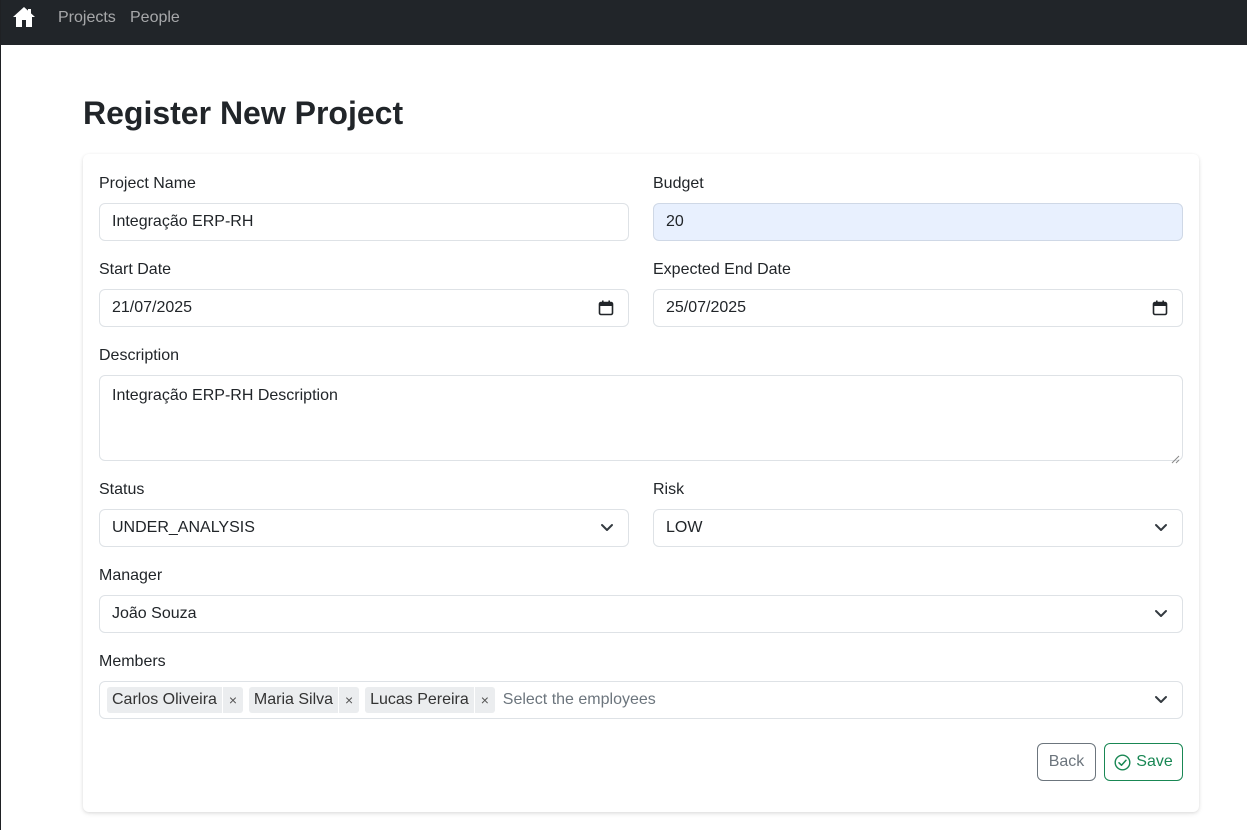 The width and height of the screenshot is (1247, 830). Describe the element at coordinates (419, 699) in the screenshot. I see `member-chip-label: Lucas Pereira` at that location.